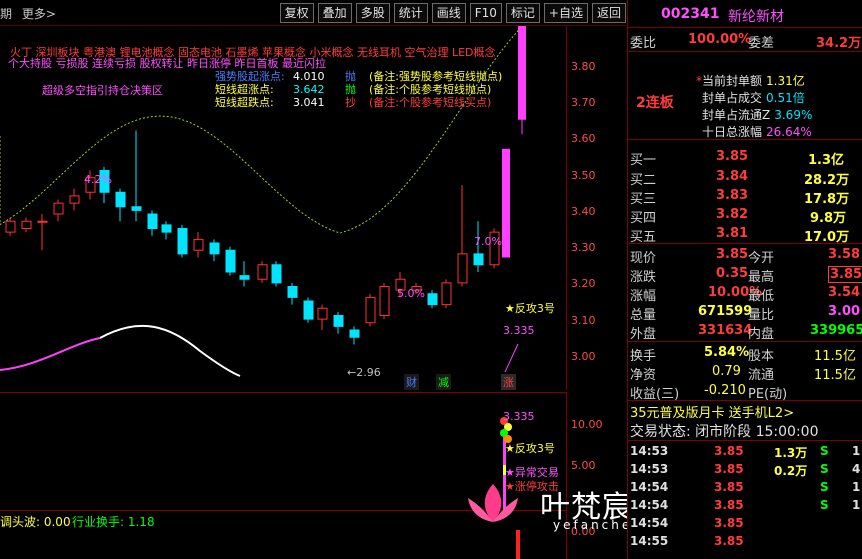 The height and width of the screenshot is (559, 862). What do you see at coordinates (485, 13) in the screenshot?
I see `f10-button: F10` at bounding box center [485, 13].